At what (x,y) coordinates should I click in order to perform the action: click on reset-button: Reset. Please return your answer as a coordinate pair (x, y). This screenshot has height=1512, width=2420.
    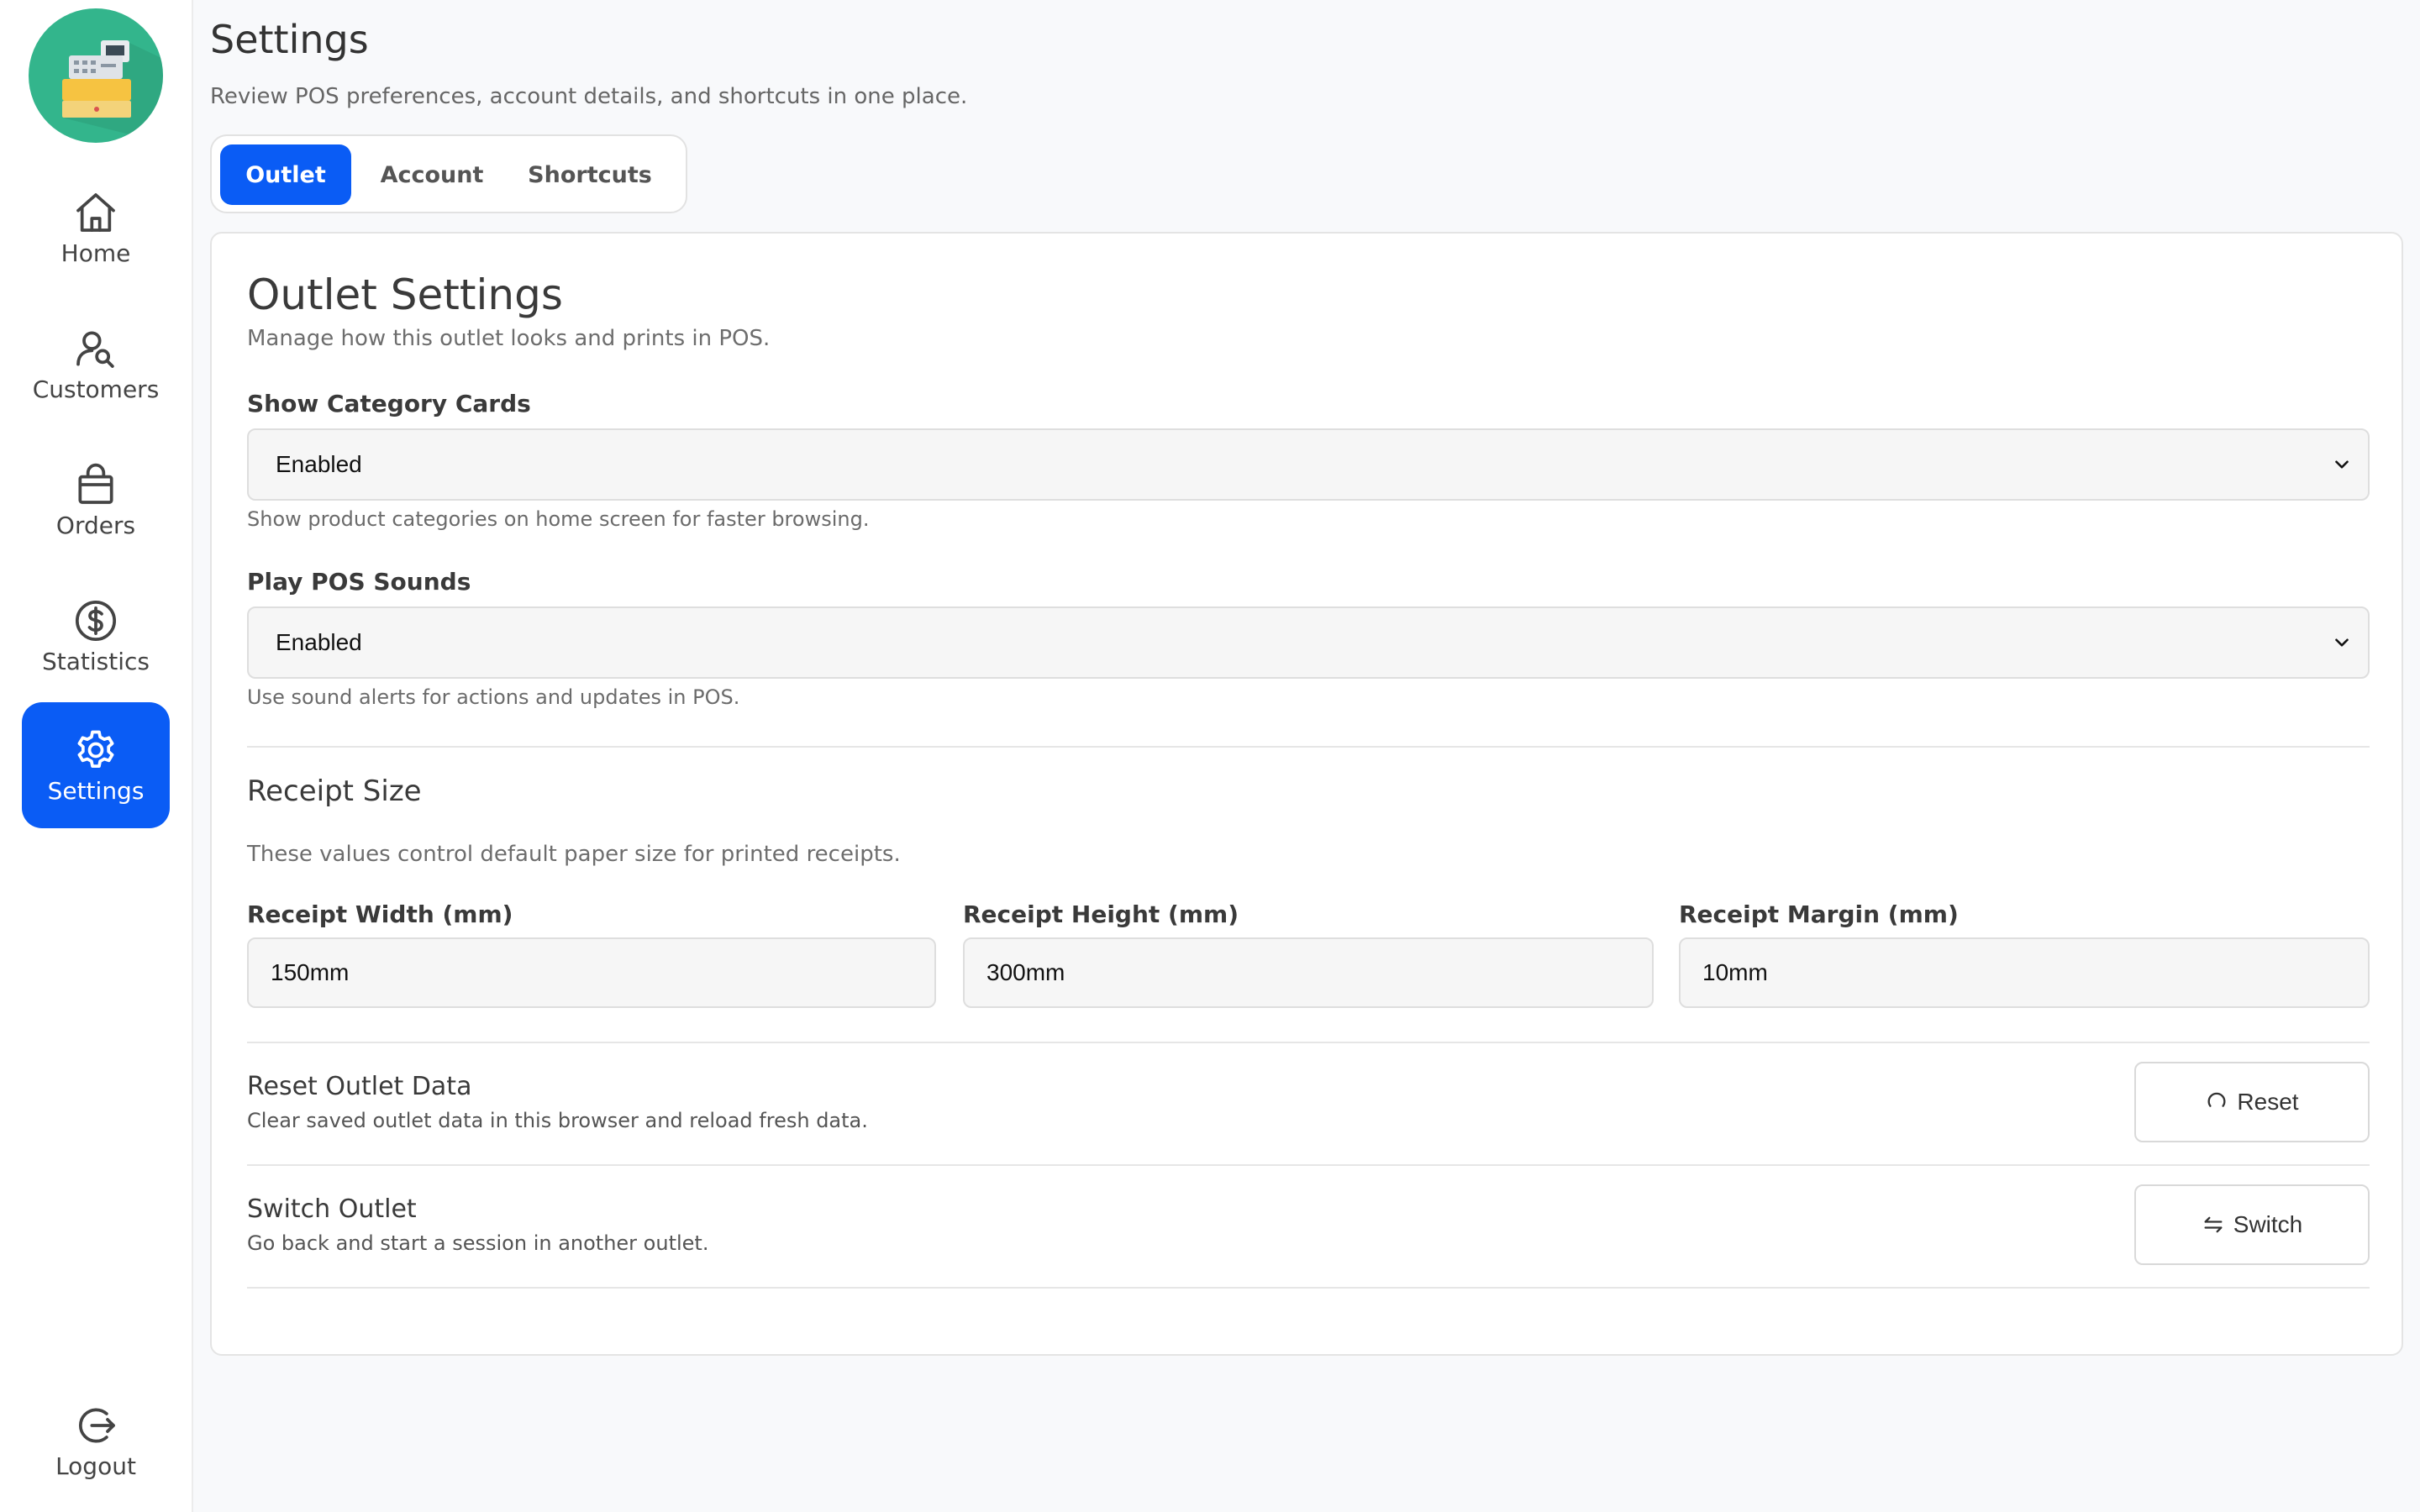
    Looking at the image, I should click on (2252, 1102).